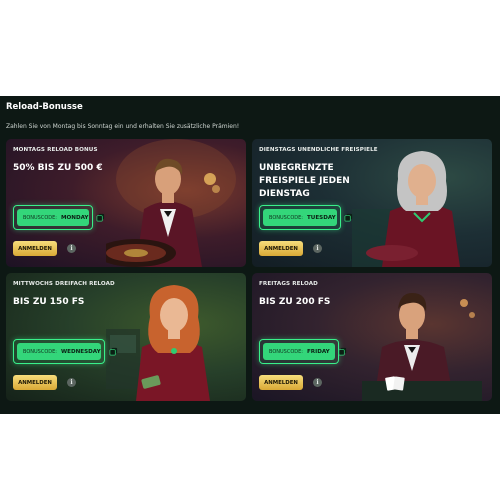  I want to click on bonus-code-box: BONUSCODE: MONDAY, so click(59, 217).